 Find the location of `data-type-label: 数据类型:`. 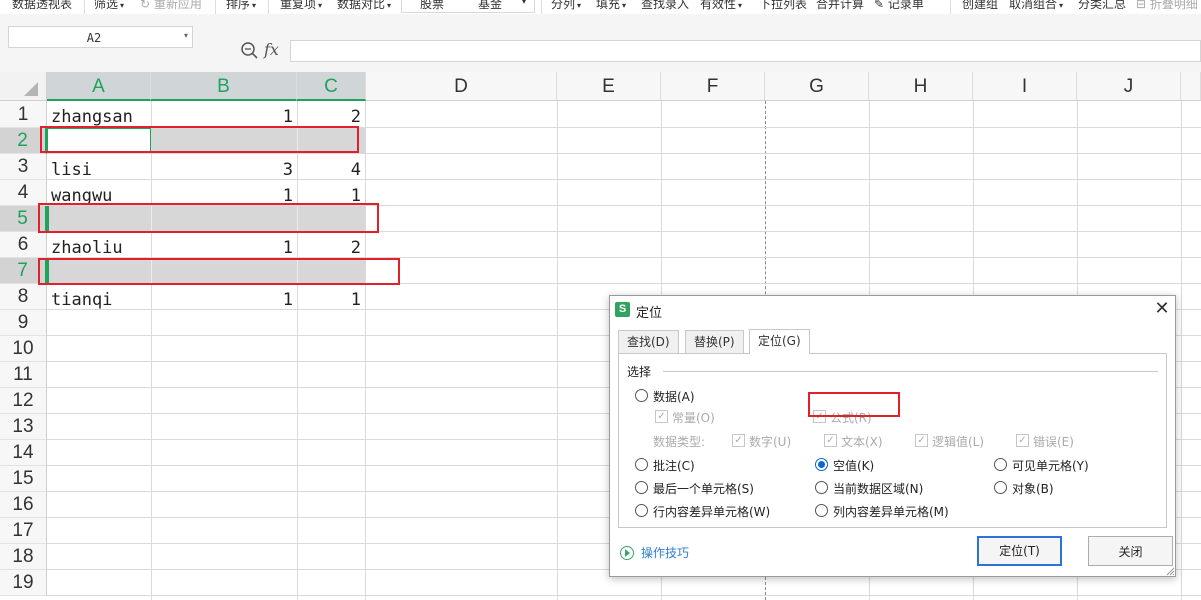

data-type-label: 数据类型: is located at coordinates (679, 442).